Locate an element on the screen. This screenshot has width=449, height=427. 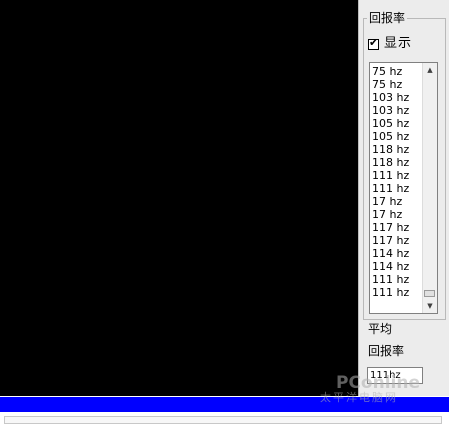
list-scrollbar: ▲ ▼ is located at coordinates (429, 188).